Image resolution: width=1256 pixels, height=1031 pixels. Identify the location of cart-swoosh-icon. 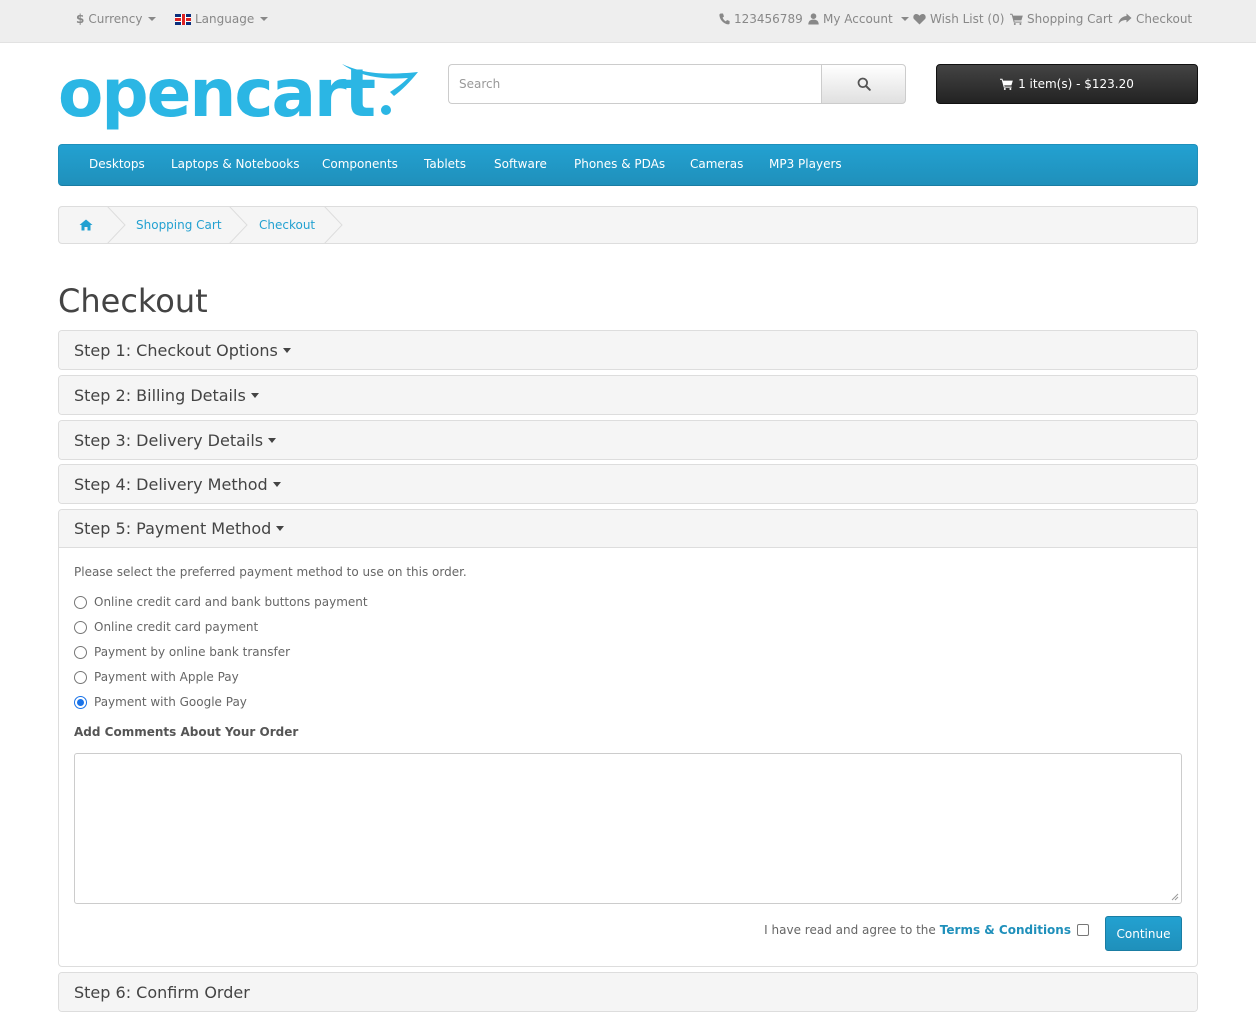
(380, 89).